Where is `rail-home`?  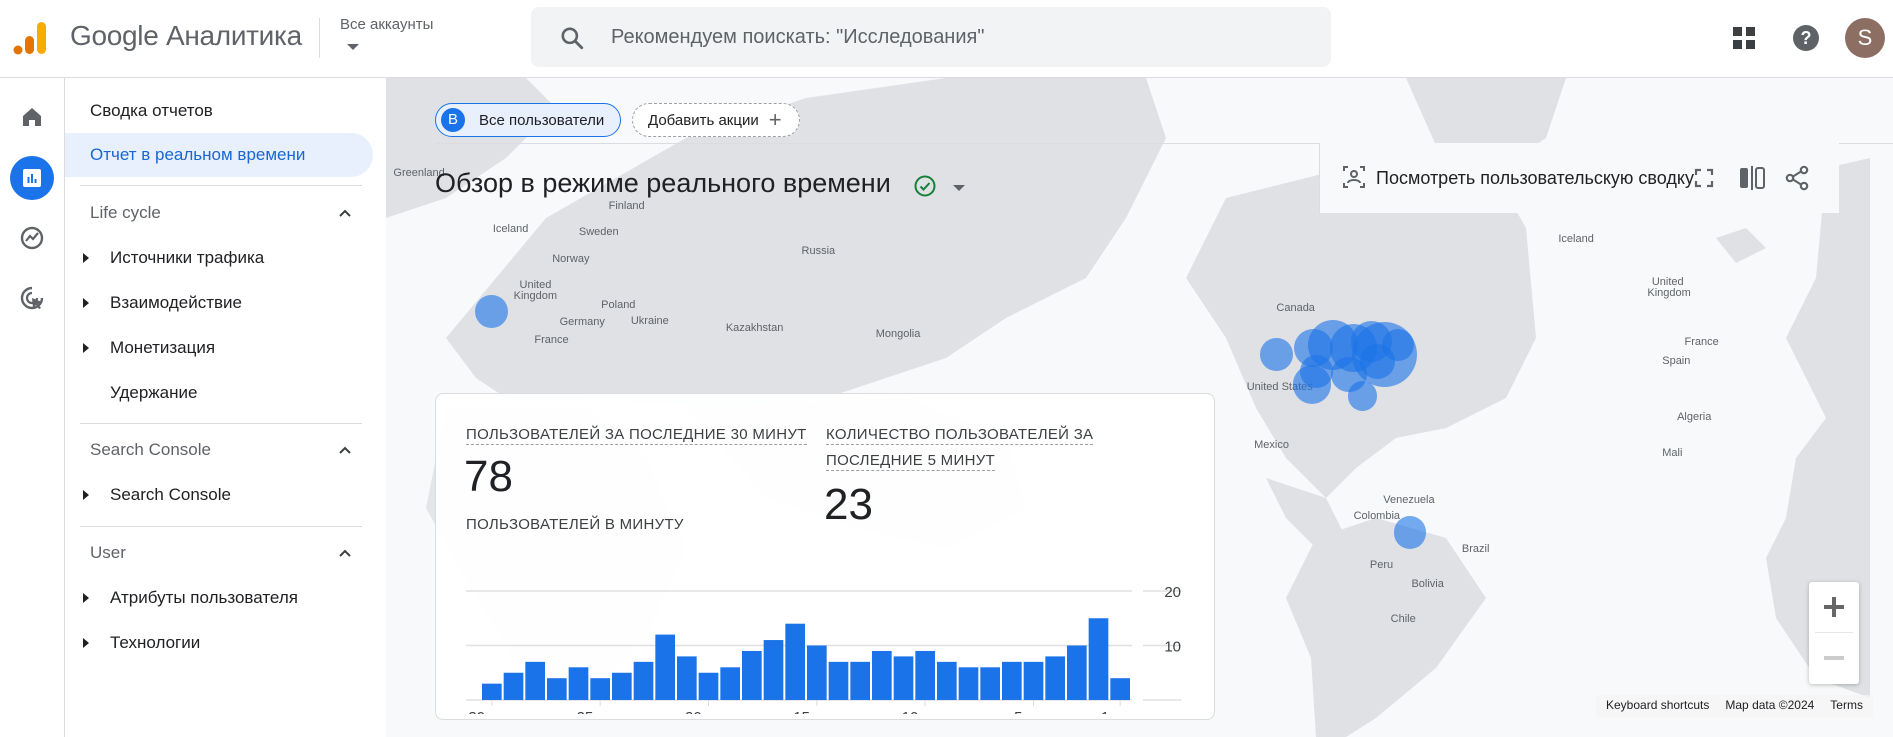 rail-home is located at coordinates (32, 117).